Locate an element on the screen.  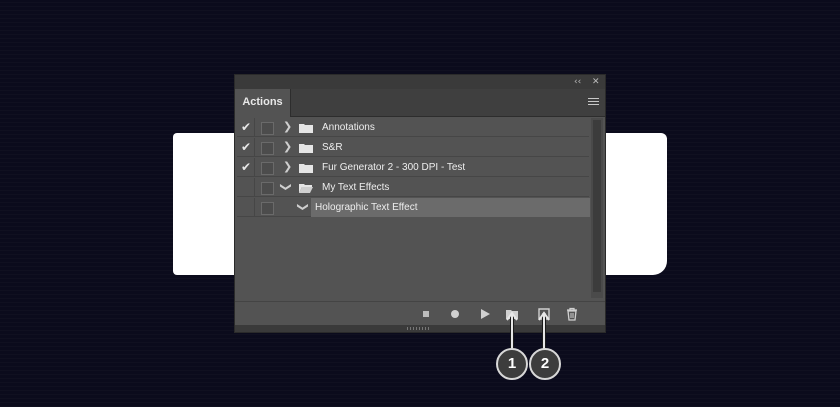
panel-titlebar: ‹‹ ✕ is located at coordinates (420, 82).